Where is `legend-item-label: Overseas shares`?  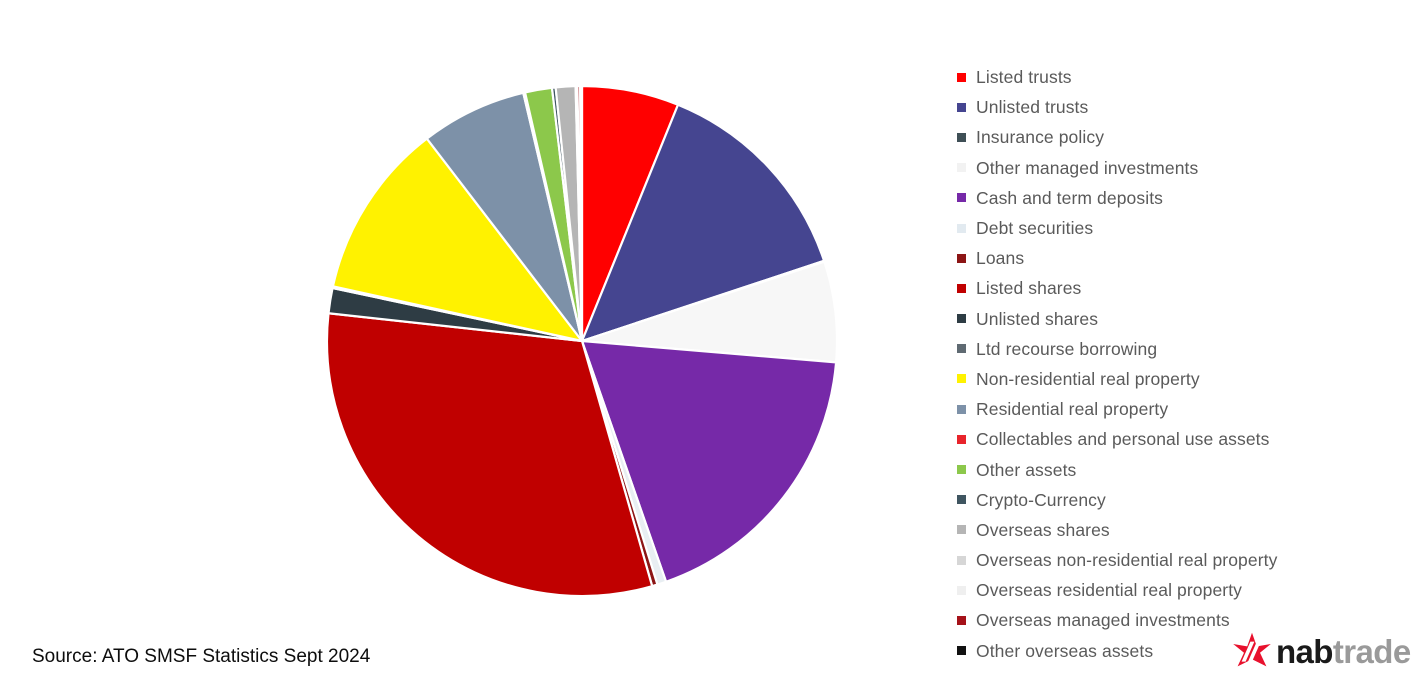
legend-item-label: Overseas shares is located at coordinates (1043, 529).